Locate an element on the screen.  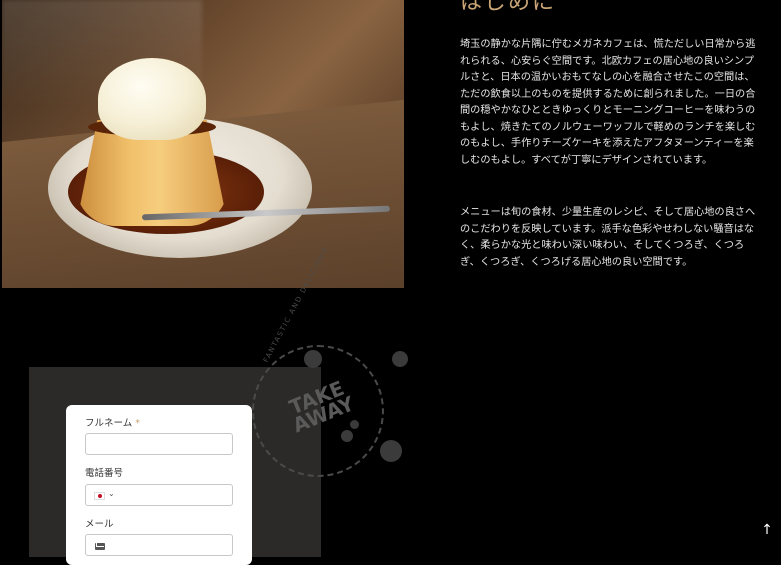
envelope-icon is located at coordinates (100, 546).